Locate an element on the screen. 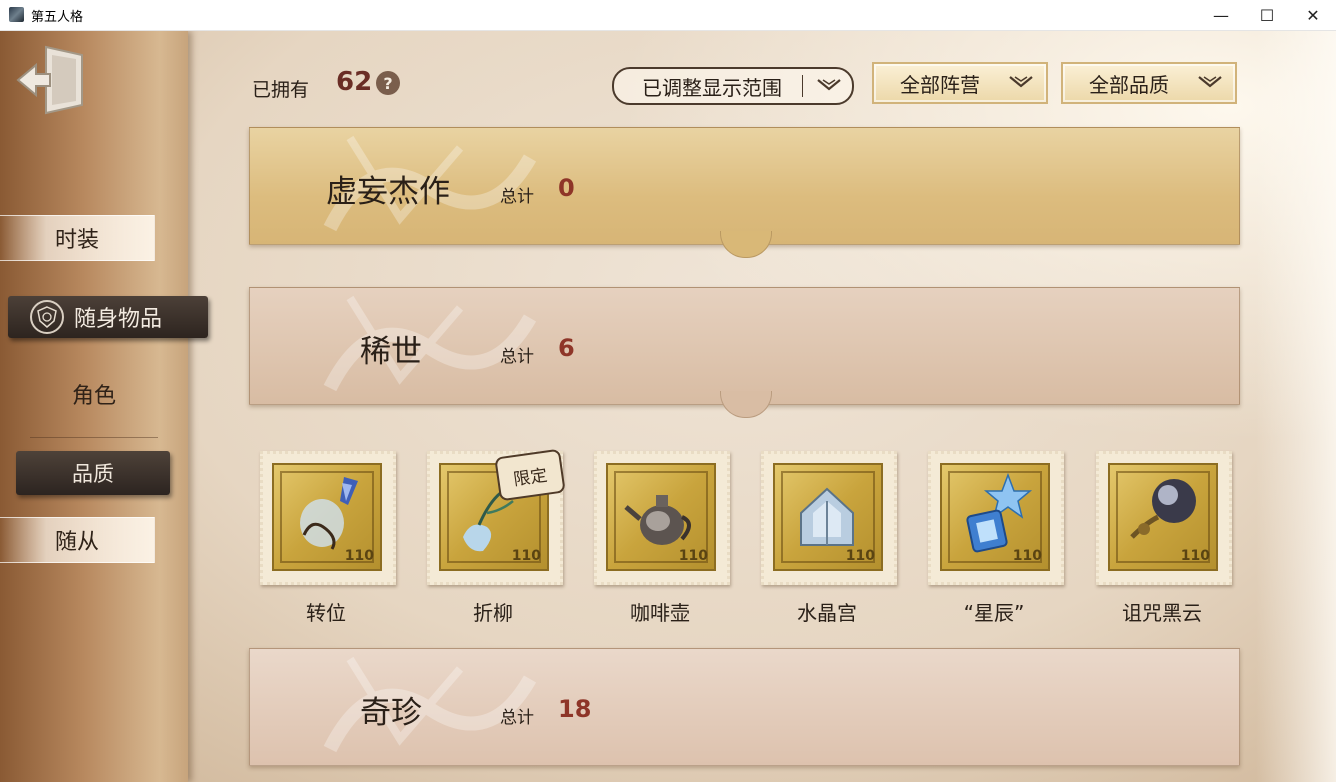 The height and width of the screenshot is (782, 1336). sidebar: 时装 随身物品 角色 品质 随从 is located at coordinates (104, 406).